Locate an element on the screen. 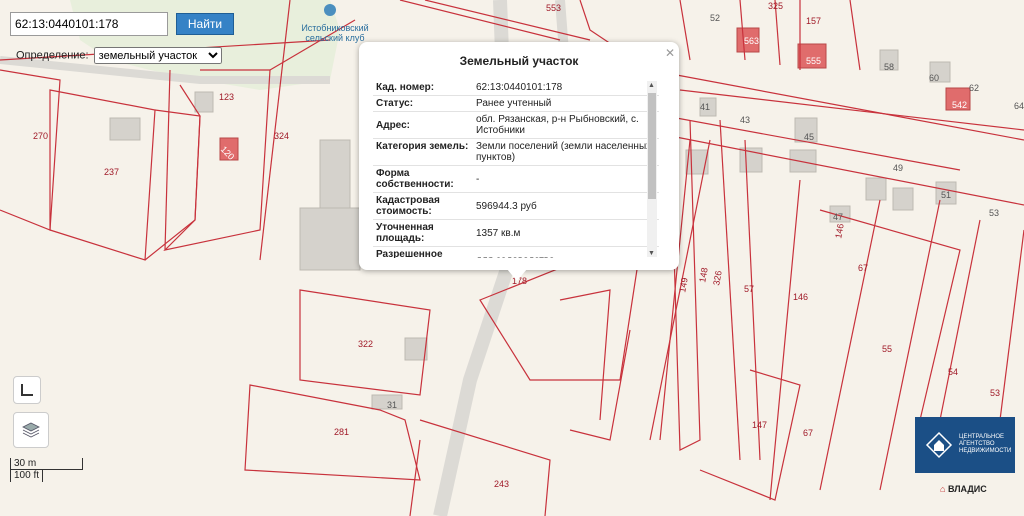 This screenshot has width=1024, height=516. popup-scrollbar: ▲ ▼ is located at coordinates (652, 169).